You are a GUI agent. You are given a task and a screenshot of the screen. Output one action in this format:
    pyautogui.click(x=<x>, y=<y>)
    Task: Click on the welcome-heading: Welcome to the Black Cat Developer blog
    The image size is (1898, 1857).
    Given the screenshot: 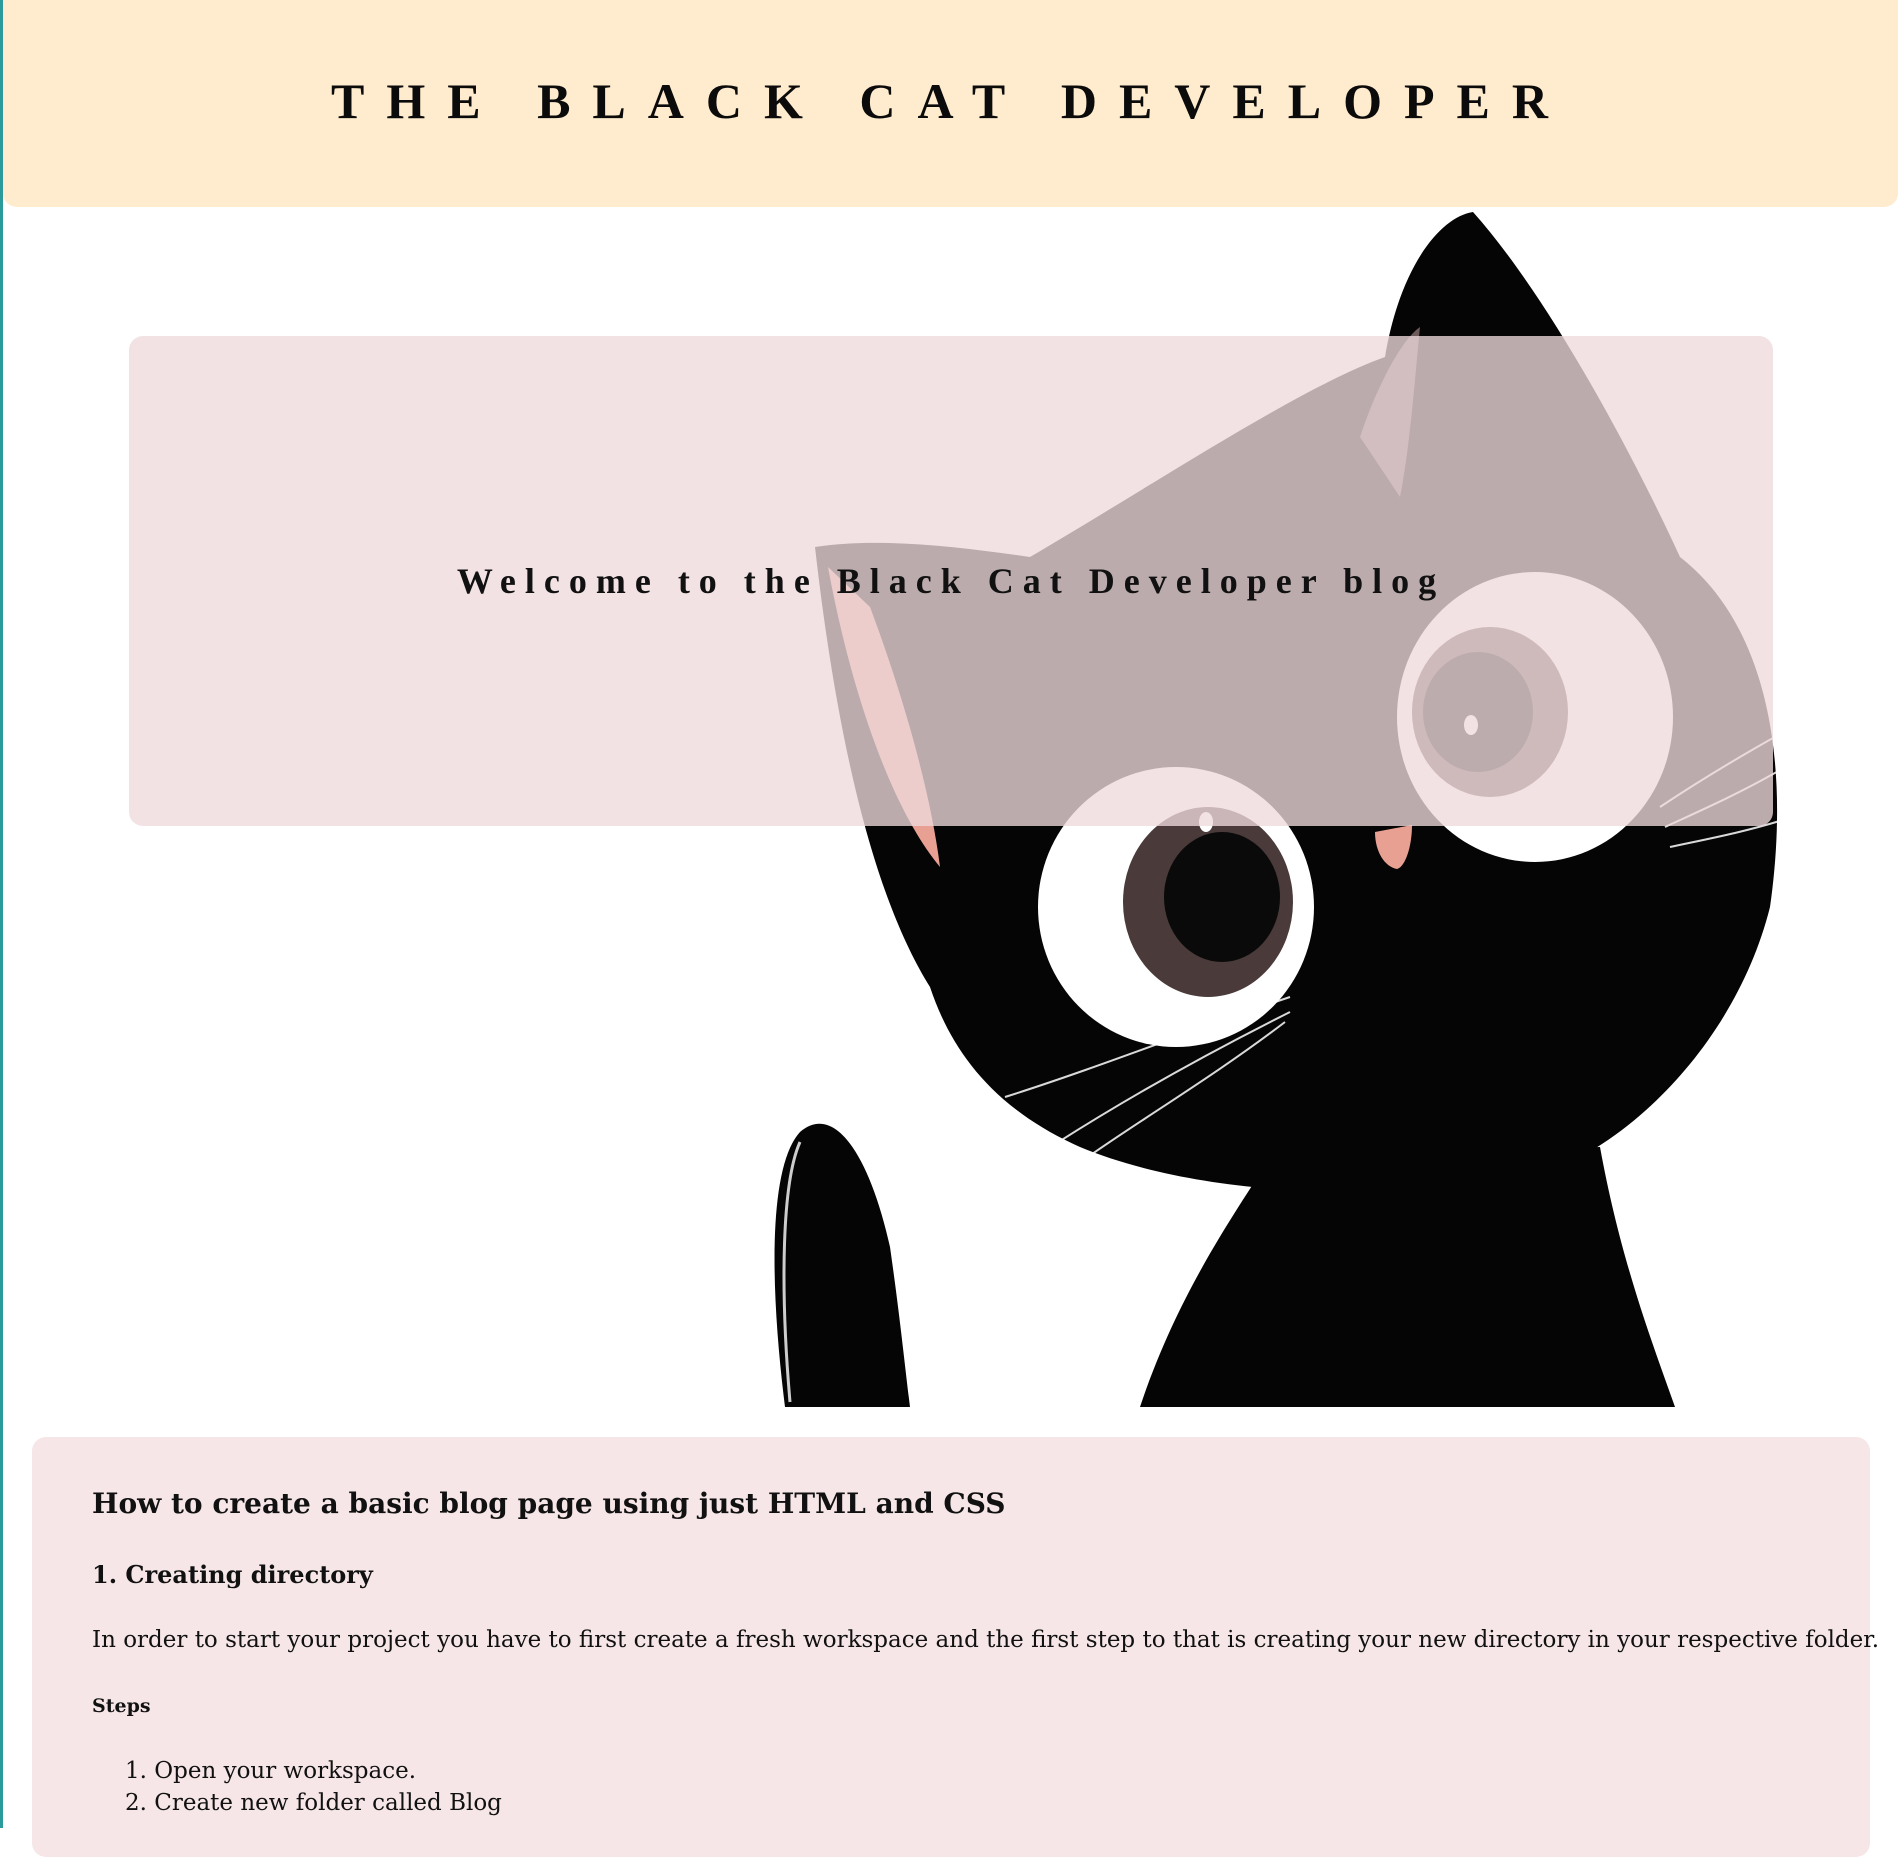 What is the action you would take?
    pyautogui.click(x=951, y=581)
    